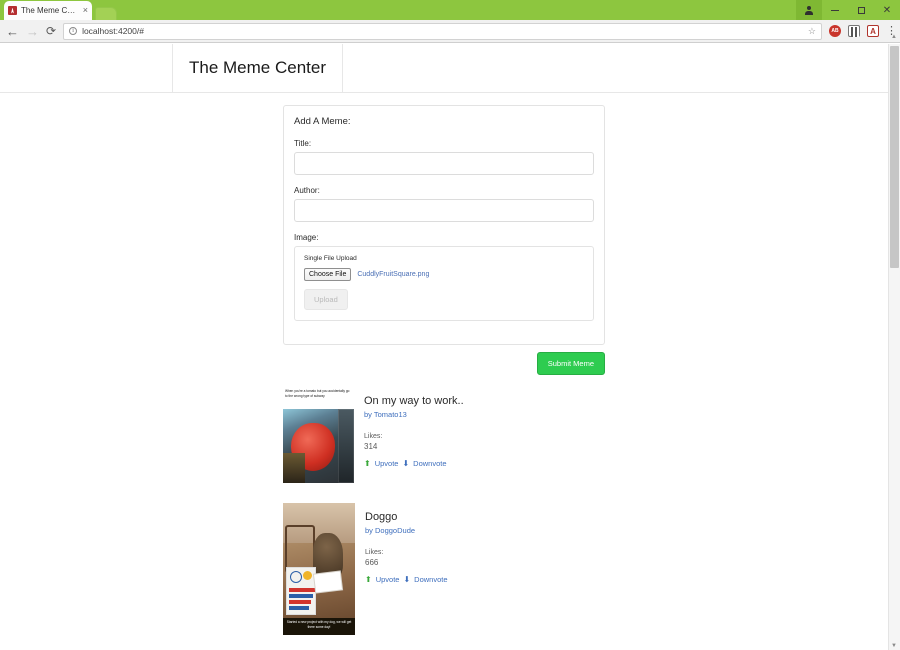  What do you see at coordinates (12, 10) in the screenshot?
I see `angular-shield-icon` at bounding box center [12, 10].